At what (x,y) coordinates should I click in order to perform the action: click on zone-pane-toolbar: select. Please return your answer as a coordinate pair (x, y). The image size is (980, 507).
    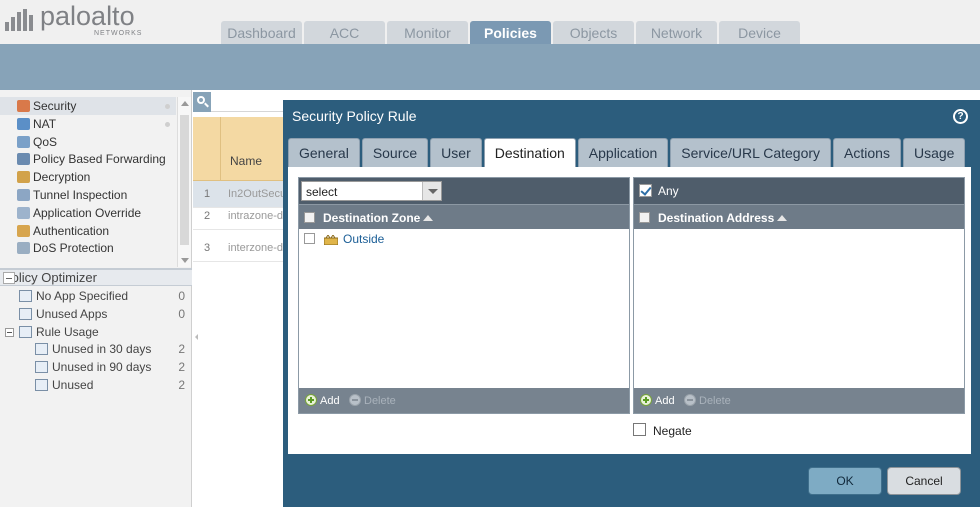
    Looking at the image, I should click on (464, 191).